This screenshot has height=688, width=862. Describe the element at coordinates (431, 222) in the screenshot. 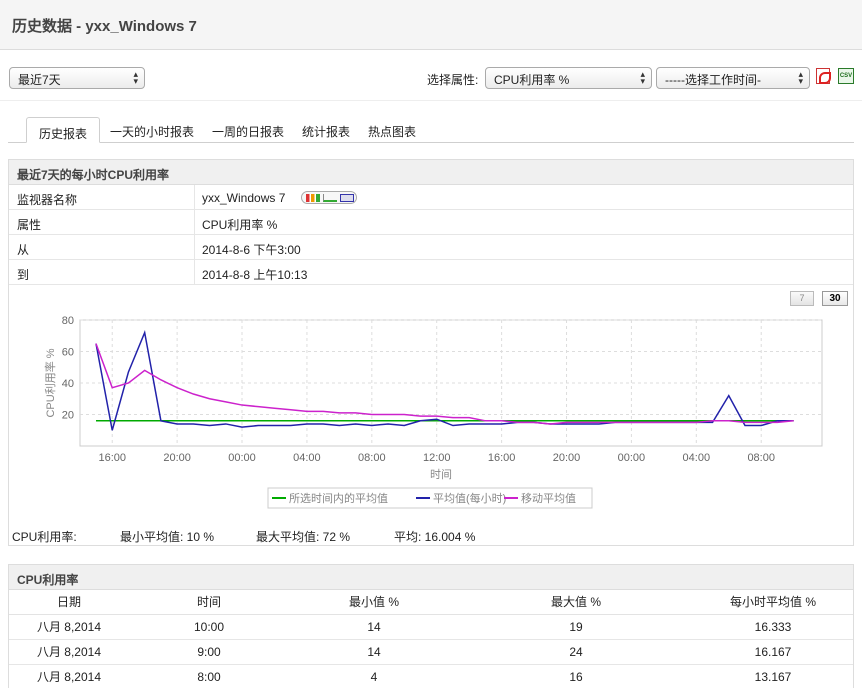

I see `info-row-attribute: 属性 CPU利用率 %` at that location.